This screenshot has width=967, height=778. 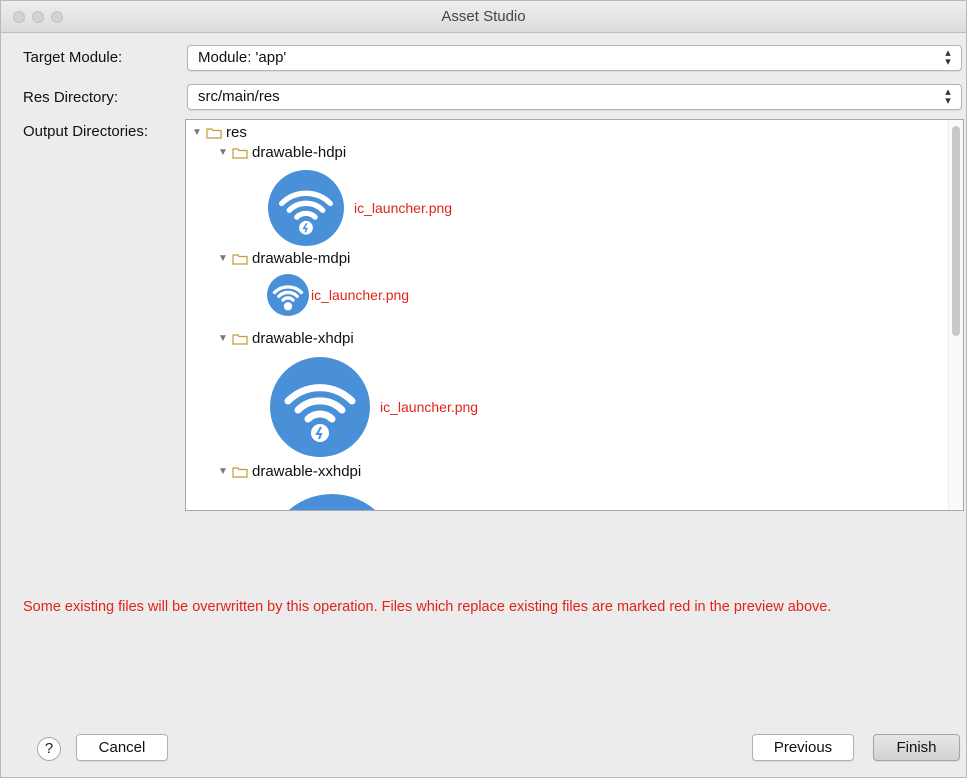 What do you see at coordinates (122, 747) in the screenshot?
I see `cancel-button: Cancel` at bounding box center [122, 747].